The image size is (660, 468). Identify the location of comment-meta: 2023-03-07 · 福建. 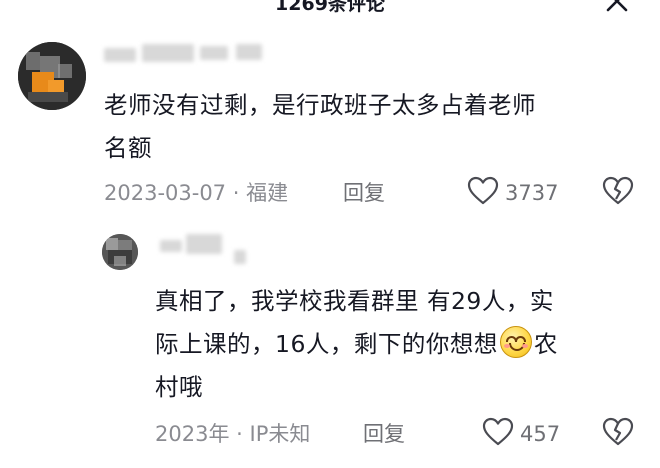
(196, 193).